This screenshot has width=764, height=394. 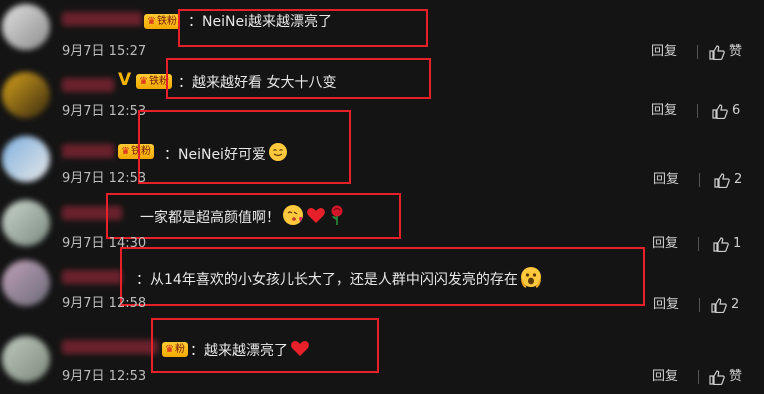 I want to click on comment-date: 9月7日 15:27, so click(x=104, y=51).